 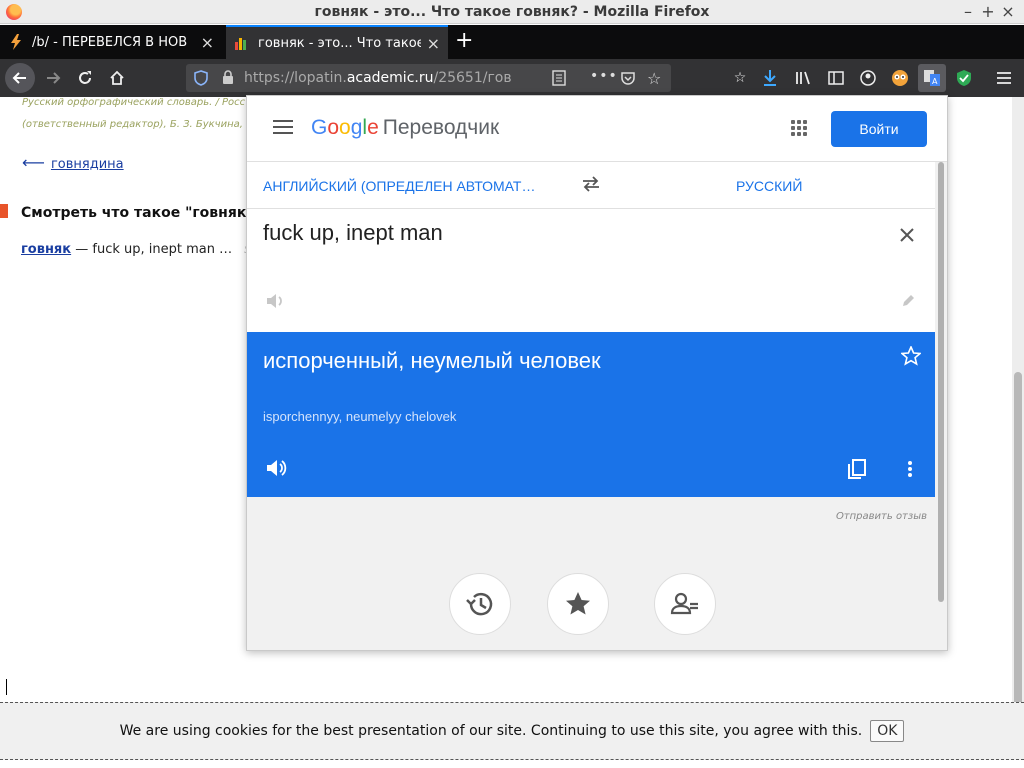 I want to click on lightning-icon, so click(x=16, y=42).